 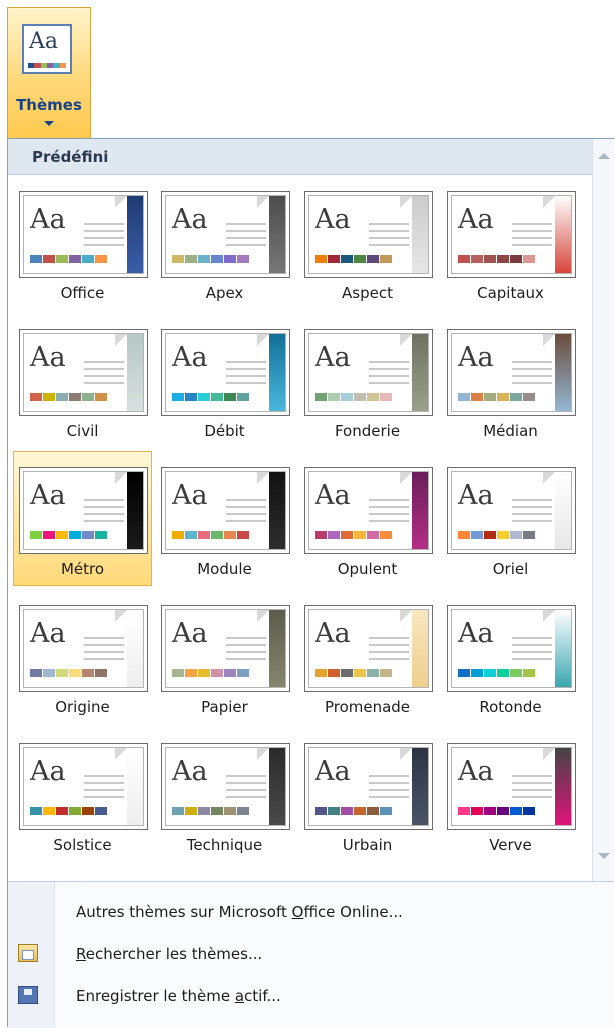 What do you see at coordinates (49, 73) in the screenshot?
I see `themes-button: Aa Thèmes` at bounding box center [49, 73].